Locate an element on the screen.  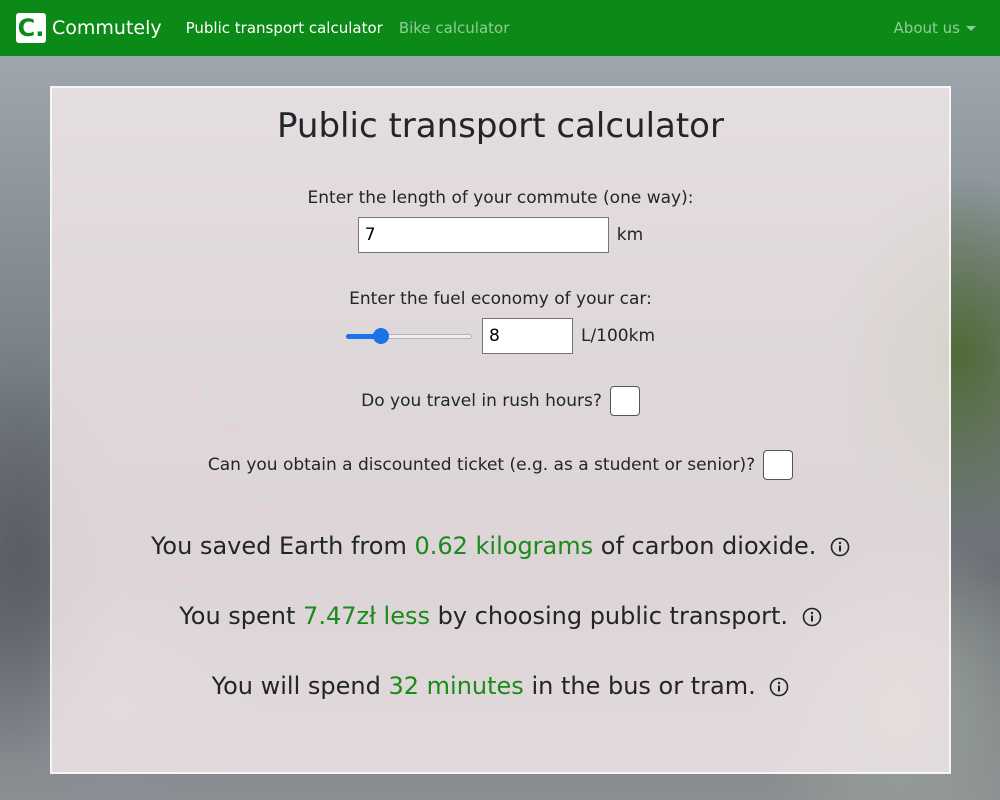
fuel-economy-unit: L/100km is located at coordinates (618, 336).